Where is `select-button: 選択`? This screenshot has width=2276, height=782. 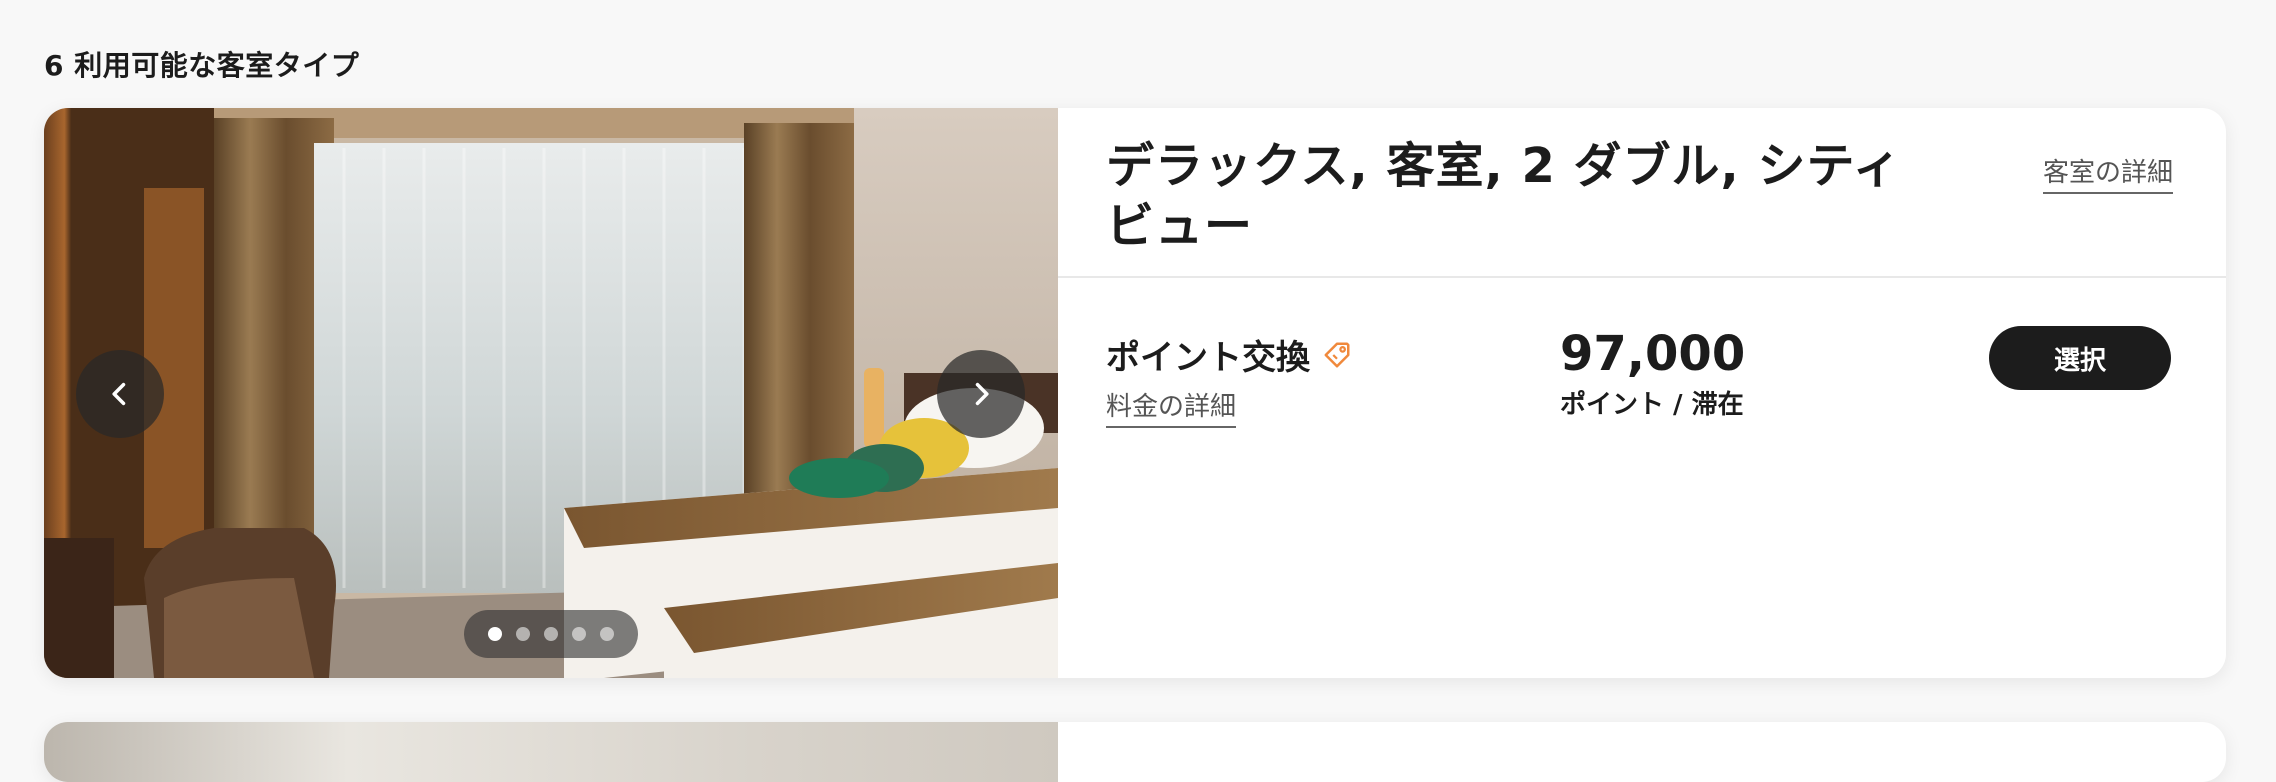
select-button: 選択 is located at coordinates (2080, 358).